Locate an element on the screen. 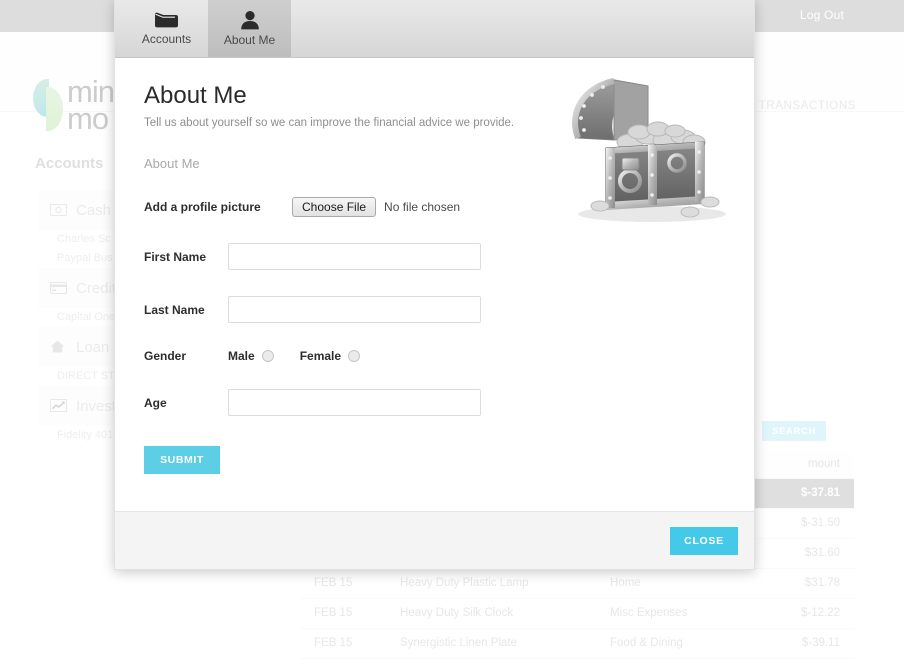 The width and height of the screenshot is (904, 664). first-name-input is located at coordinates (354, 256).